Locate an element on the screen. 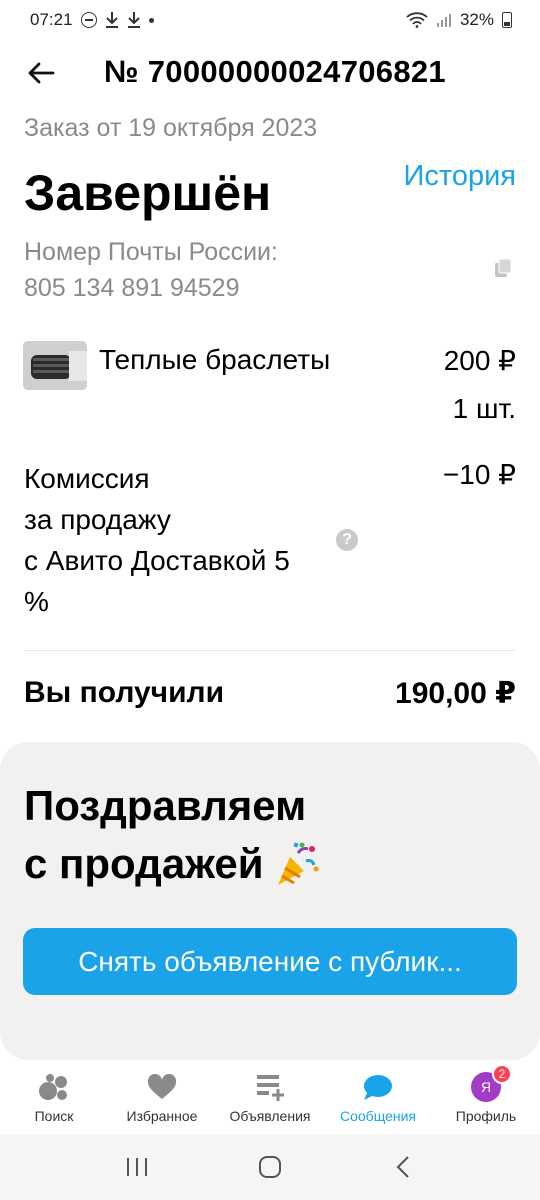 The height and width of the screenshot is (1200, 540). received-label: Вы получили is located at coordinates (124, 692).